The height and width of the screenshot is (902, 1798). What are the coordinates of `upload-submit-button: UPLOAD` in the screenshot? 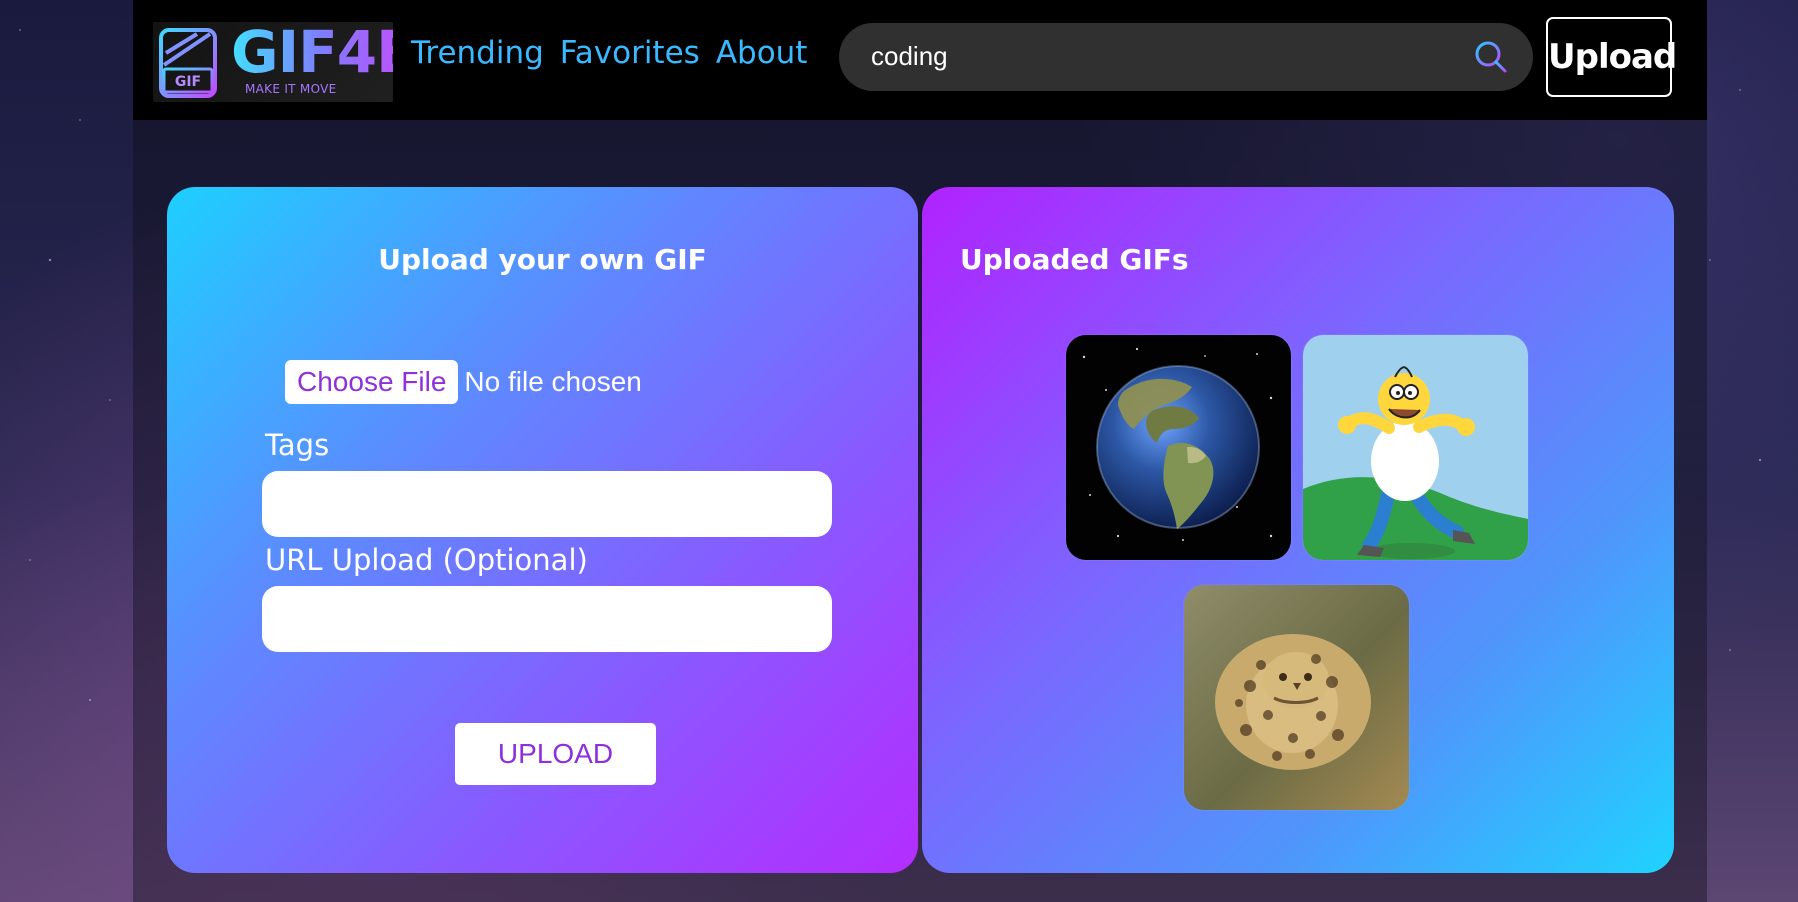 It's located at (555, 754).